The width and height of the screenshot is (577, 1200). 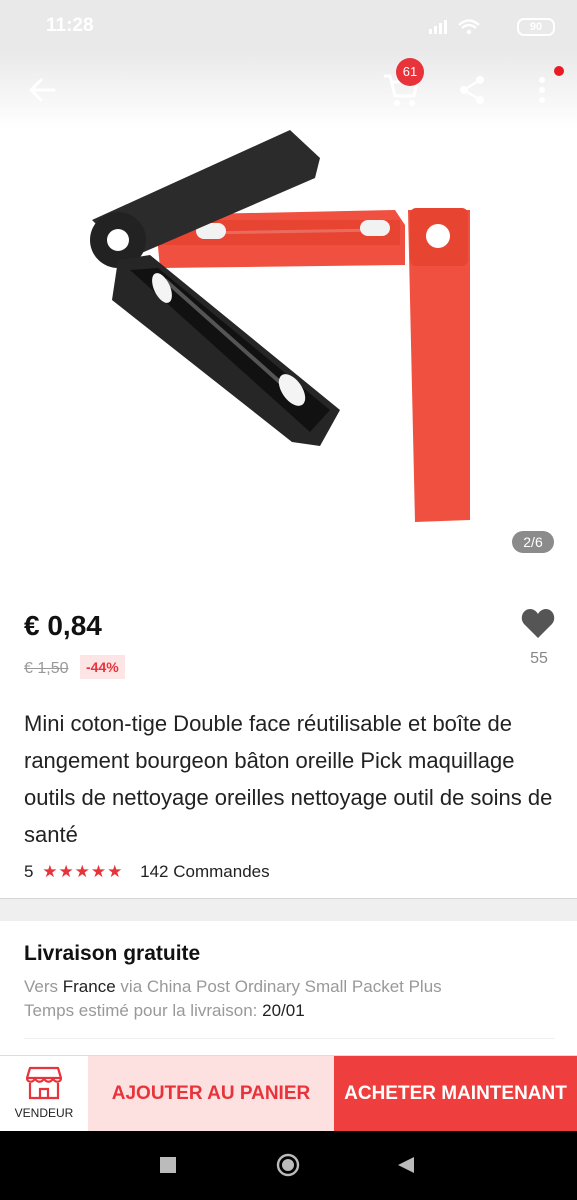 I want to click on recents-icon, so click(x=168, y=1165).